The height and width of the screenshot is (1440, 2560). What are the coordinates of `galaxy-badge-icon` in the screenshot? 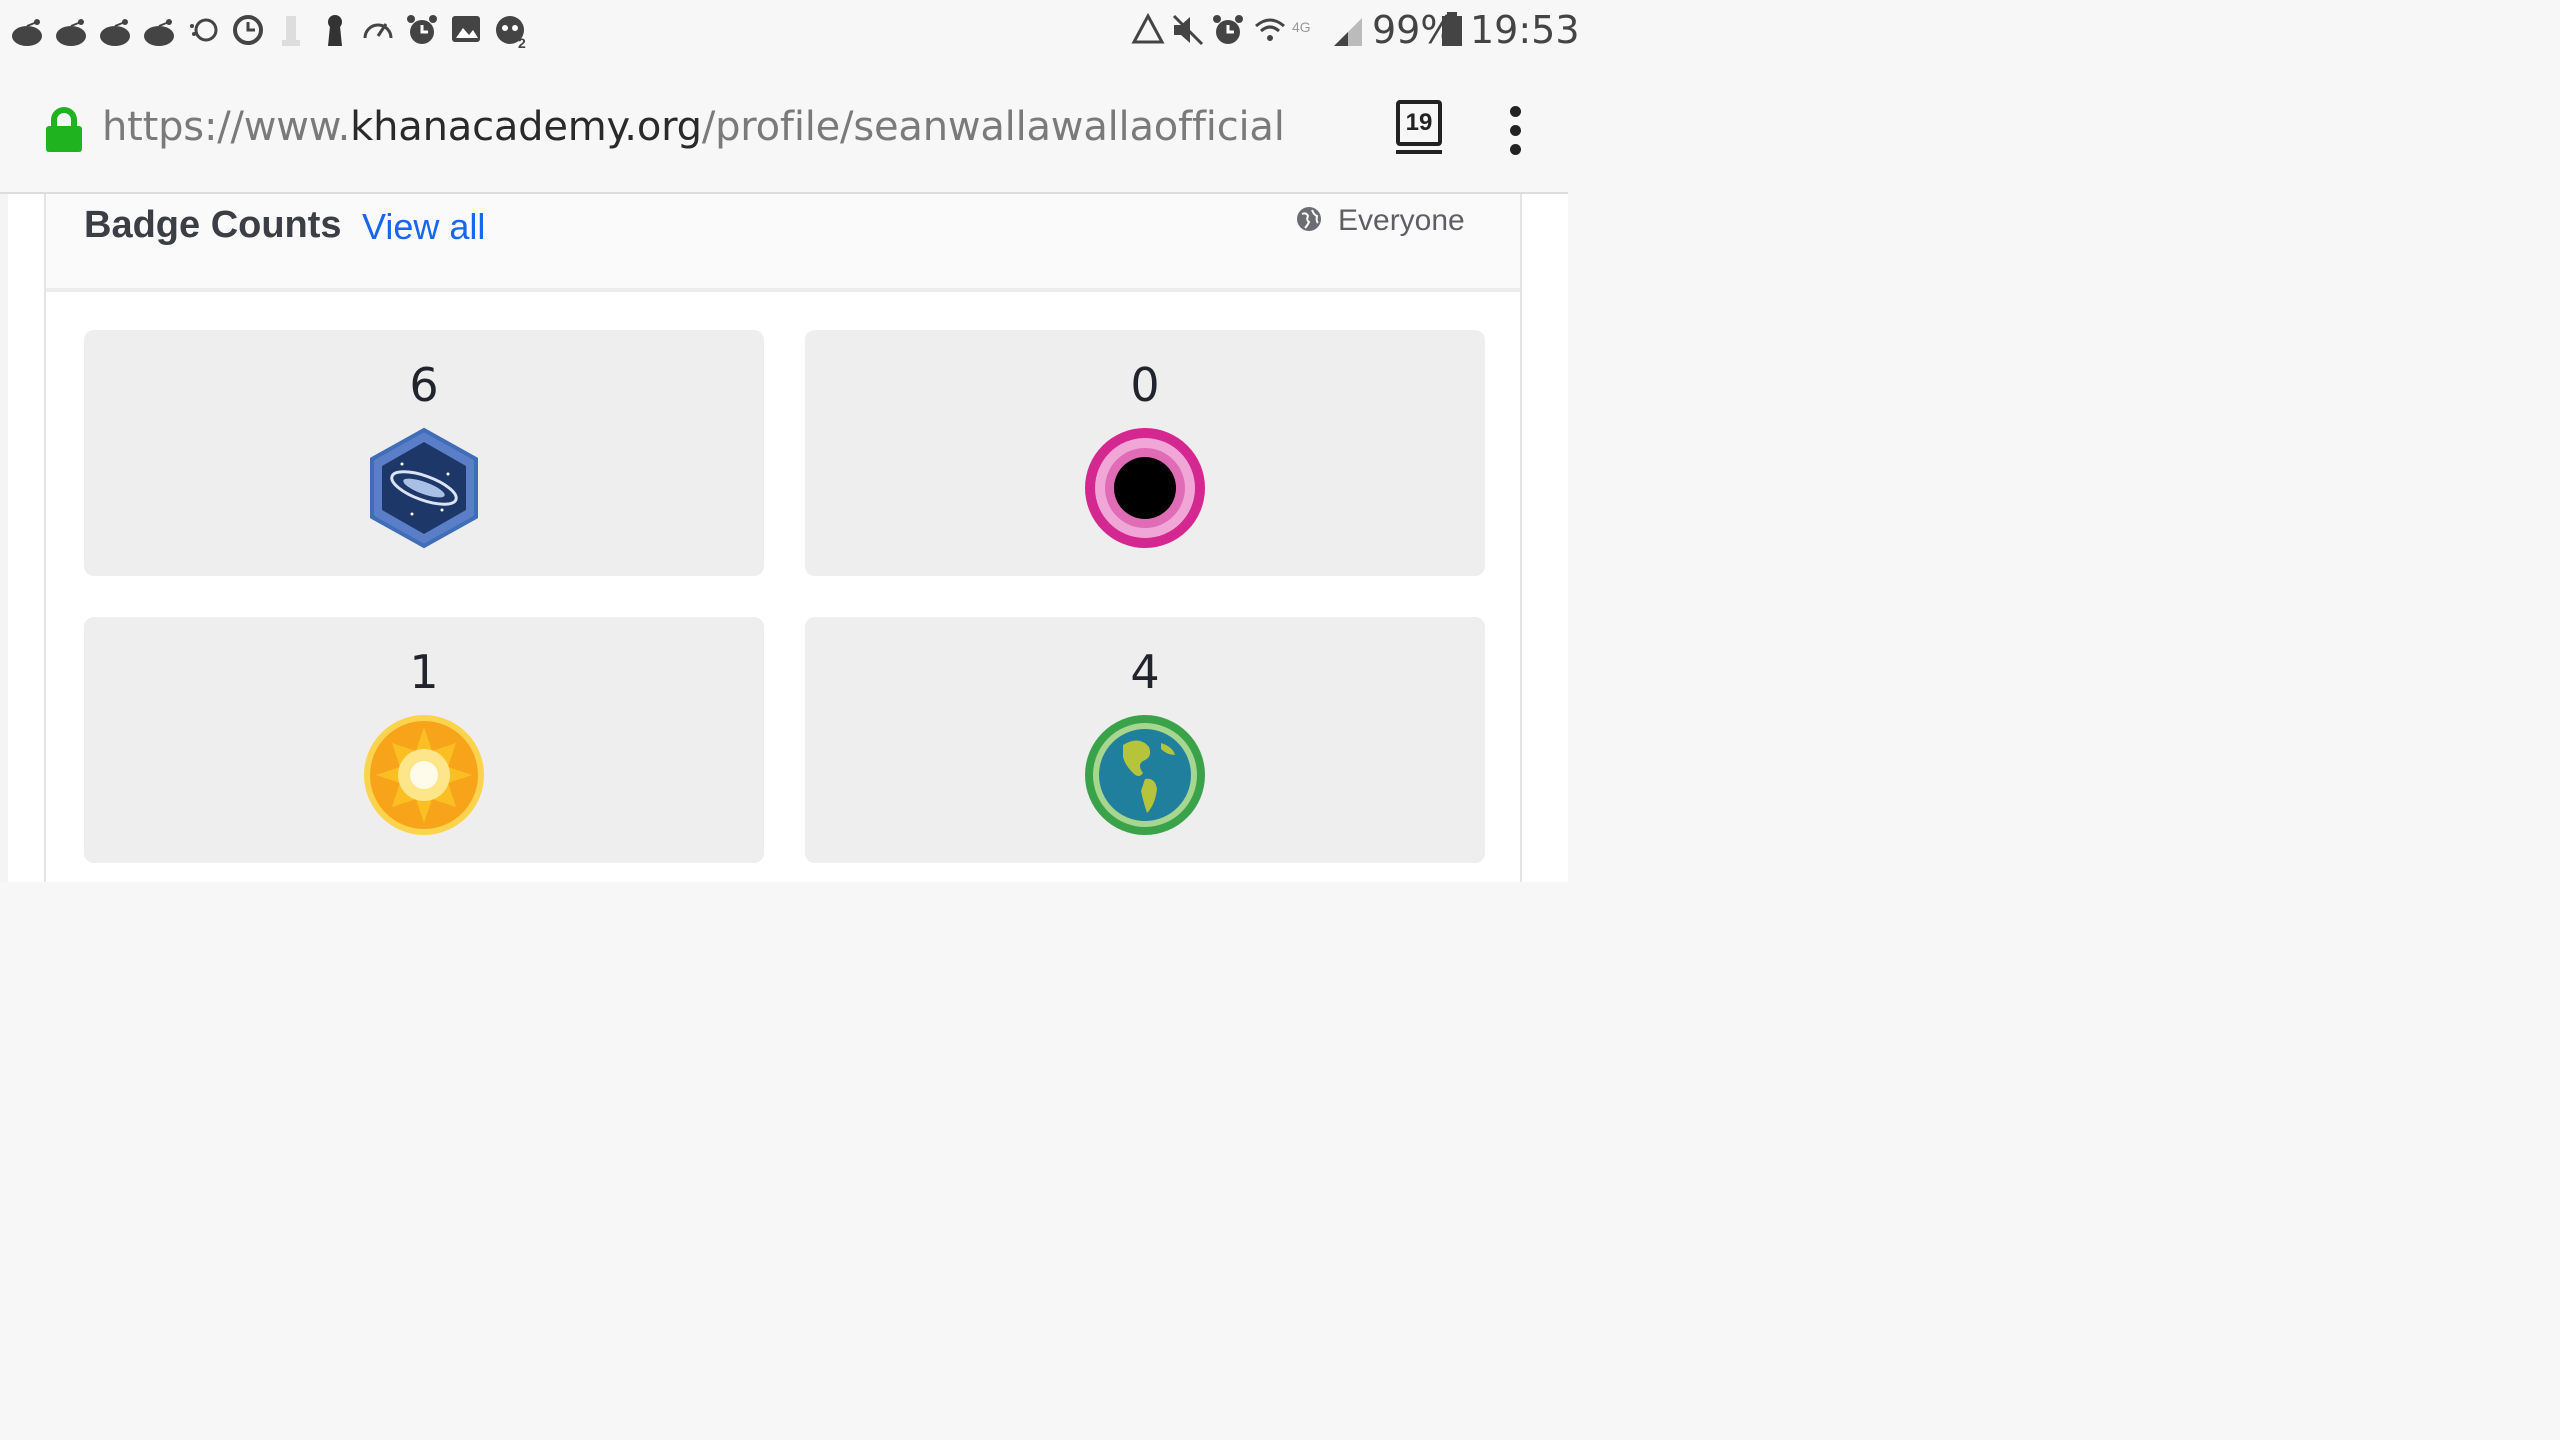 It's located at (424, 488).